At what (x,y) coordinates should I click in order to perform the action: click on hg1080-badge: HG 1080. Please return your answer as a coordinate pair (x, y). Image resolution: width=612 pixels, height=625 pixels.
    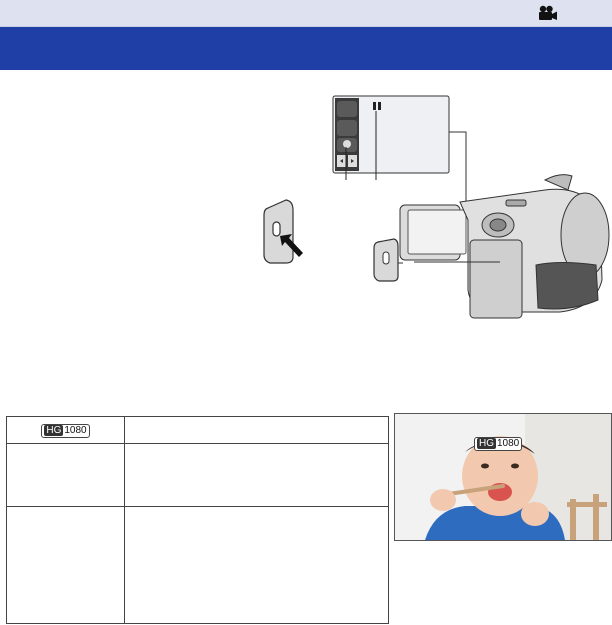
    Looking at the image, I should click on (65, 431).